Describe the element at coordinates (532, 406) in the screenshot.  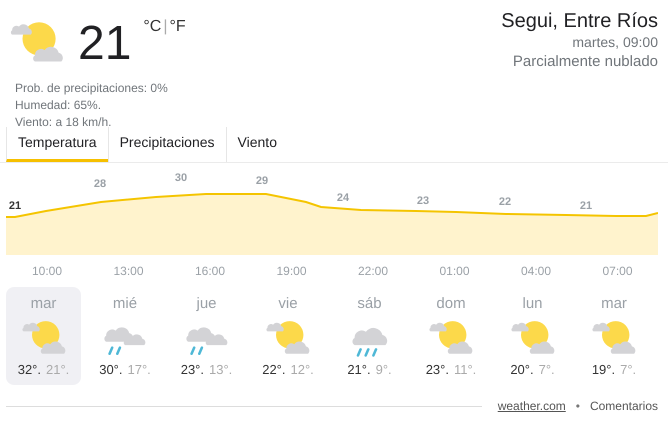
I see `source-link: weather.com` at that location.